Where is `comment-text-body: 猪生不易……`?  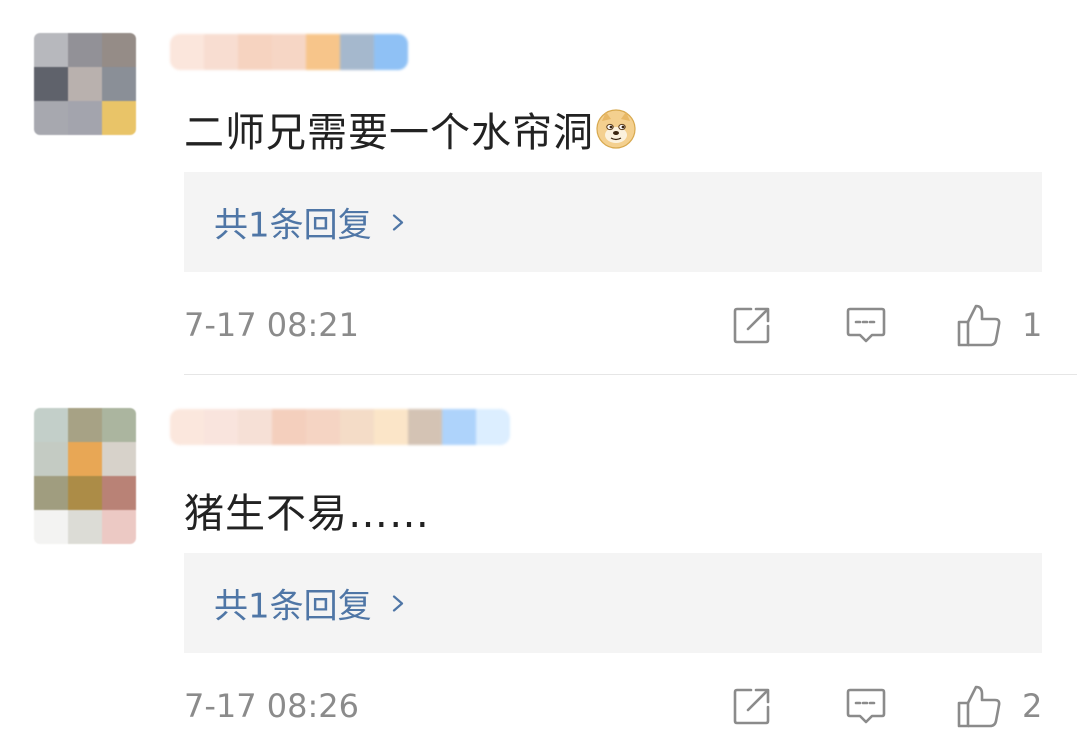 comment-text-body: 猪生不易…… is located at coordinates (307, 514).